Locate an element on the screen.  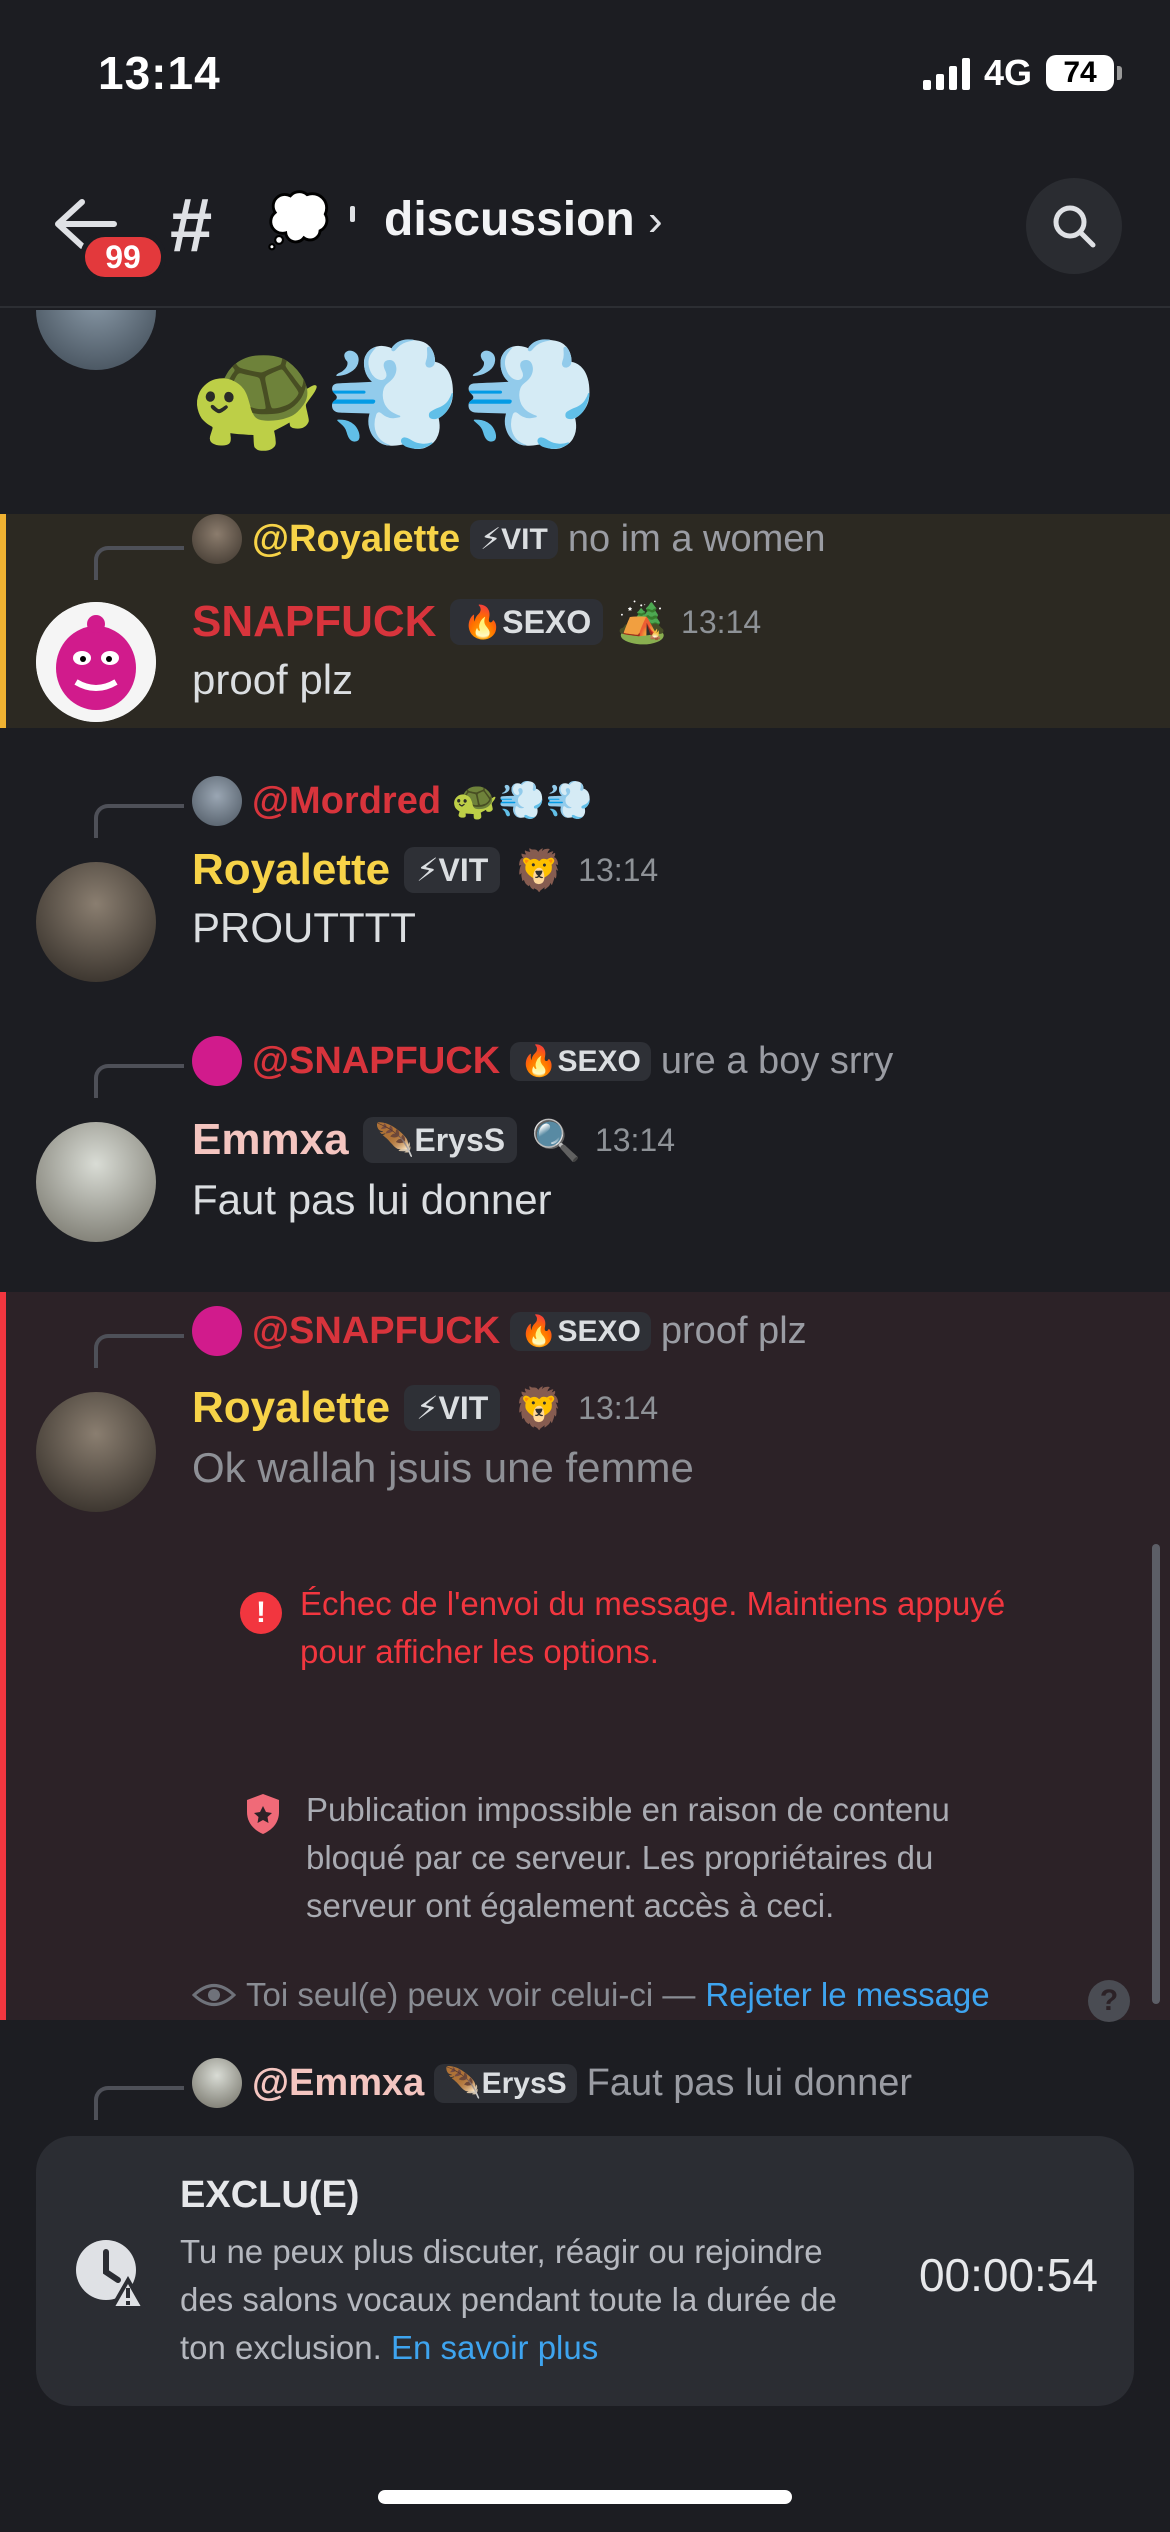
reply-preview: @Mordred 🐢💨💨 is located at coordinates (392, 801).